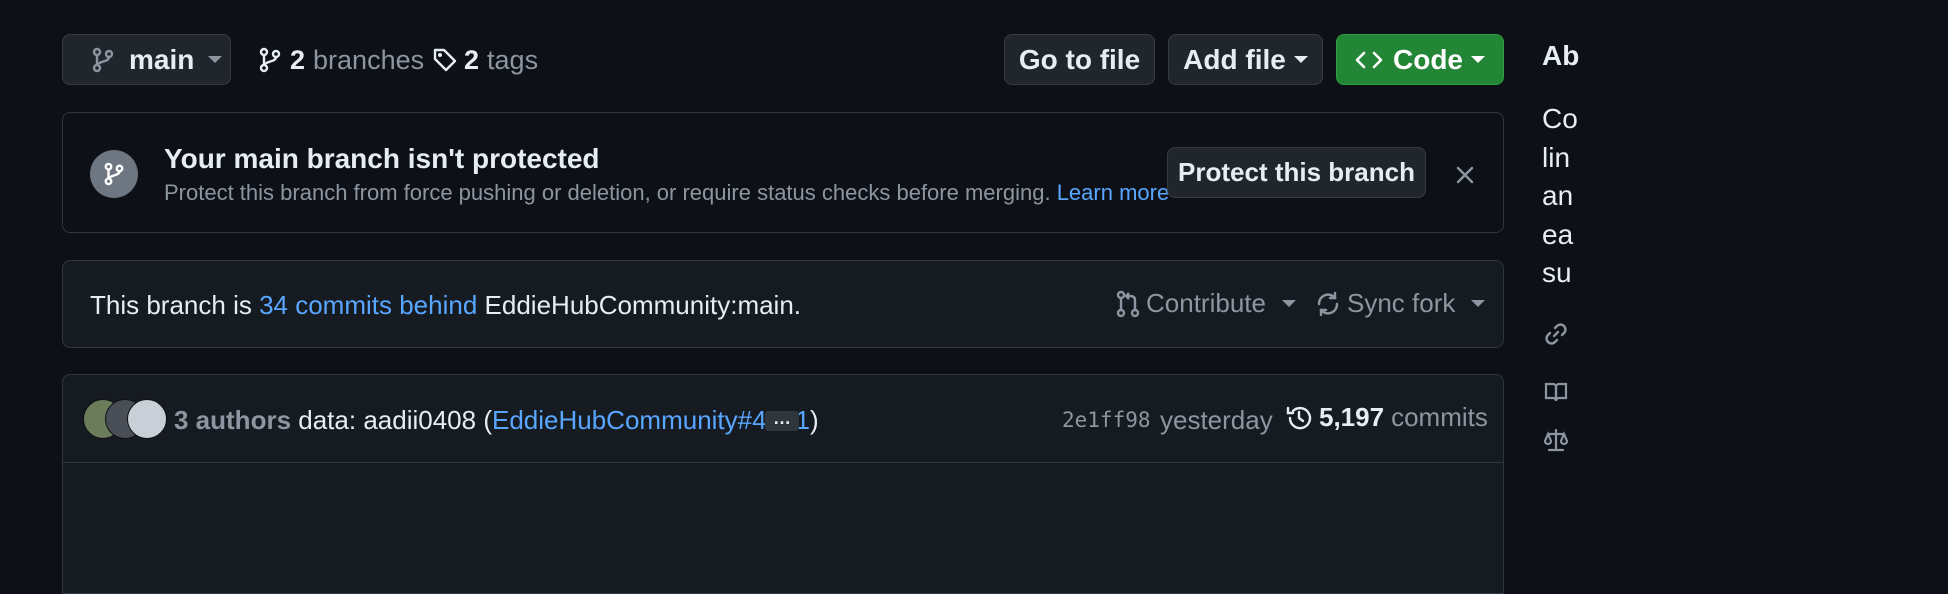 Image resolution: width=1948 pixels, height=594 pixels. I want to click on code-label: Code, so click(1428, 59).